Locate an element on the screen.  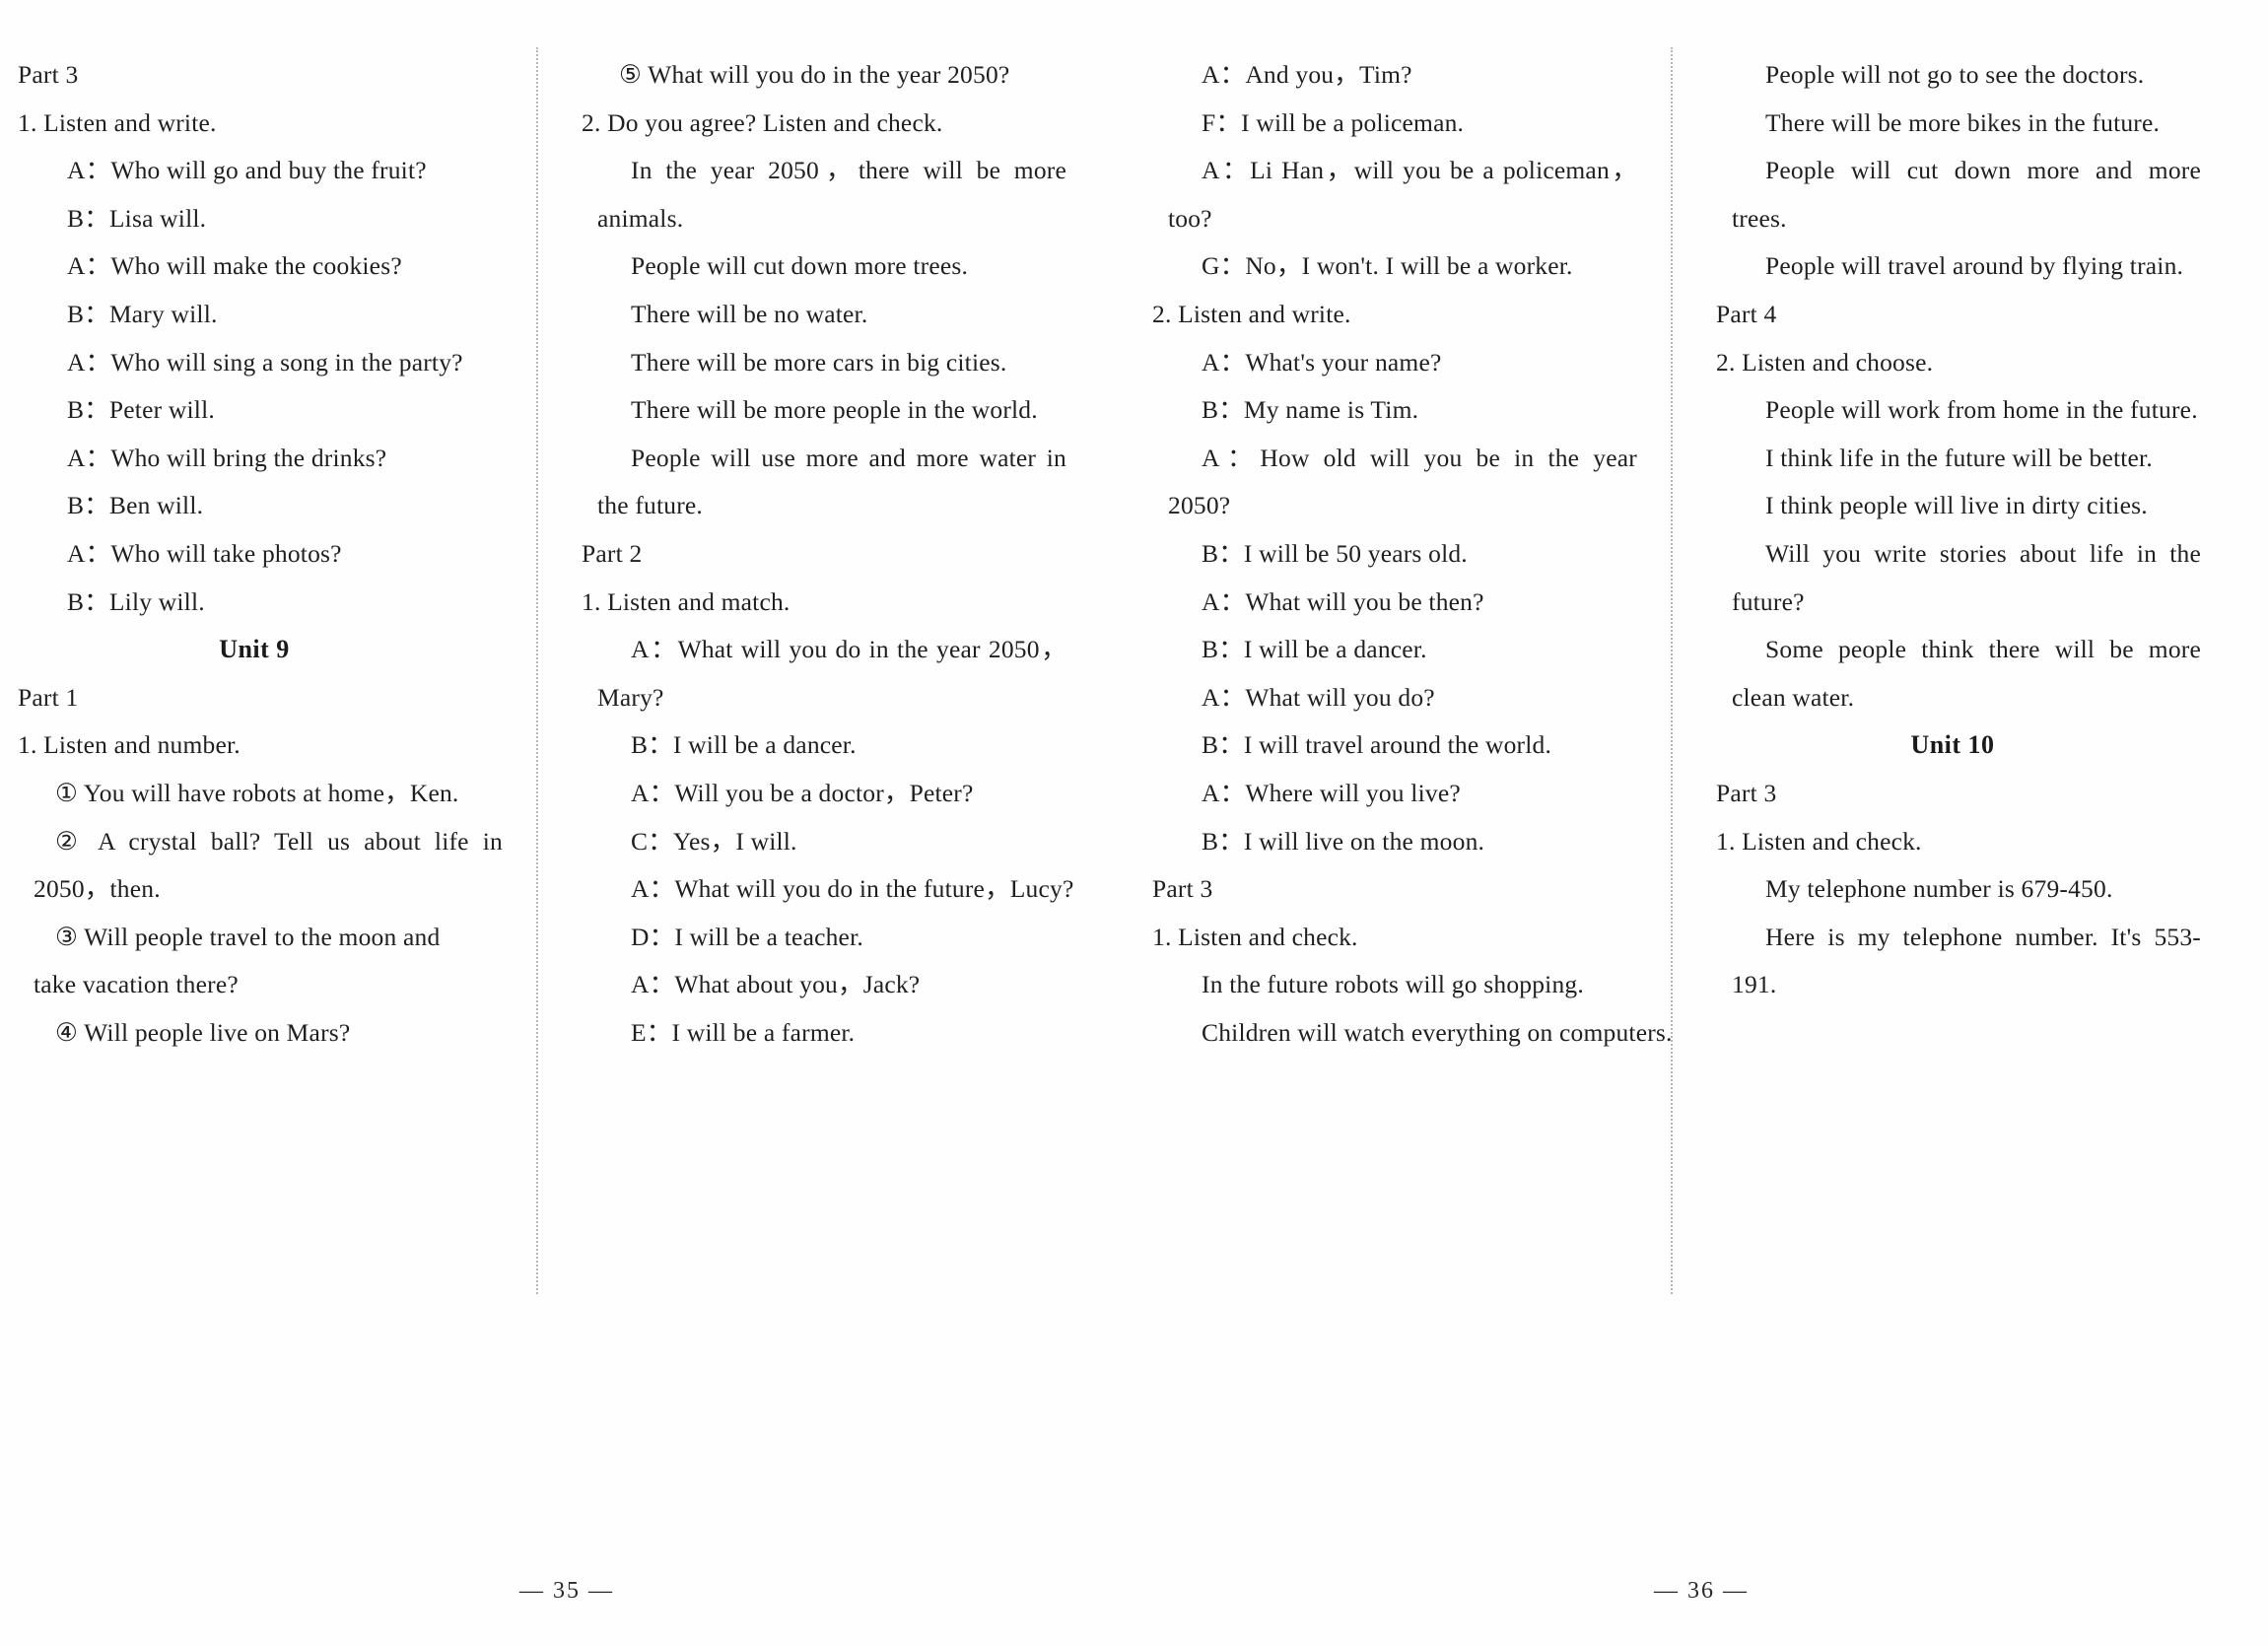
script-line: E：I will be a farmer. is located at coordinates (743, 1032).